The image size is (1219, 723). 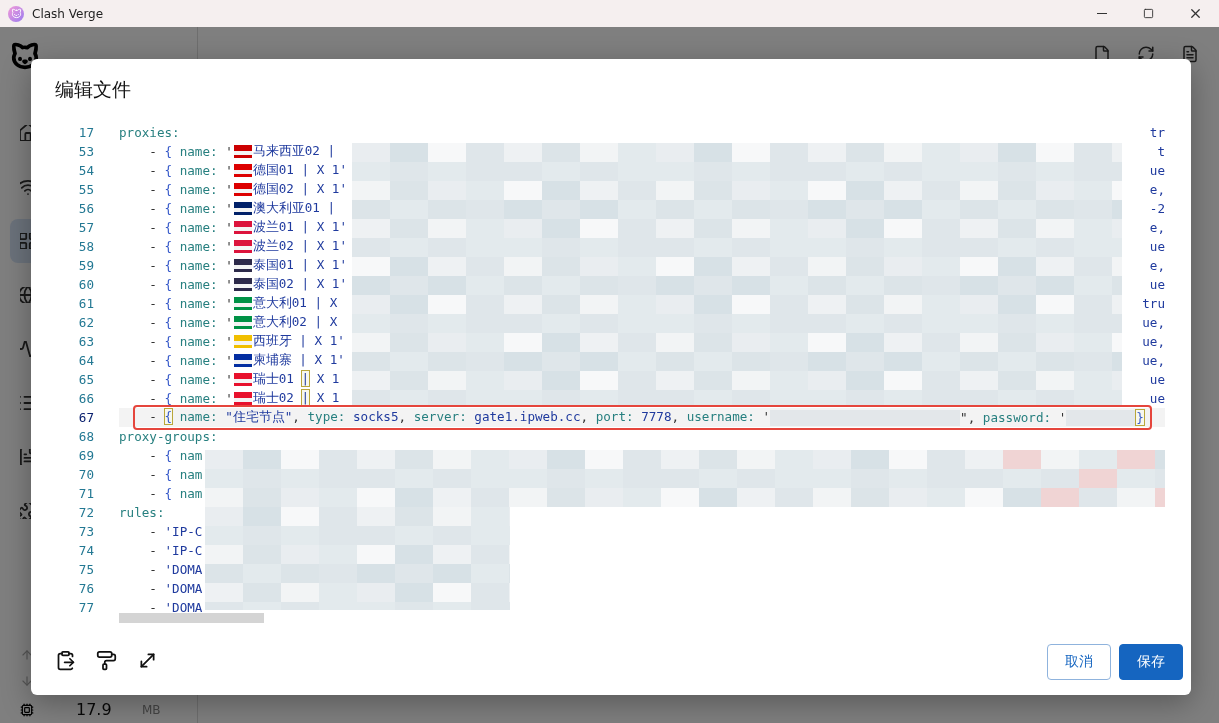 What do you see at coordinates (1148, 13) in the screenshot?
I see `maximize-icon` at bounding box center [1148, 13].